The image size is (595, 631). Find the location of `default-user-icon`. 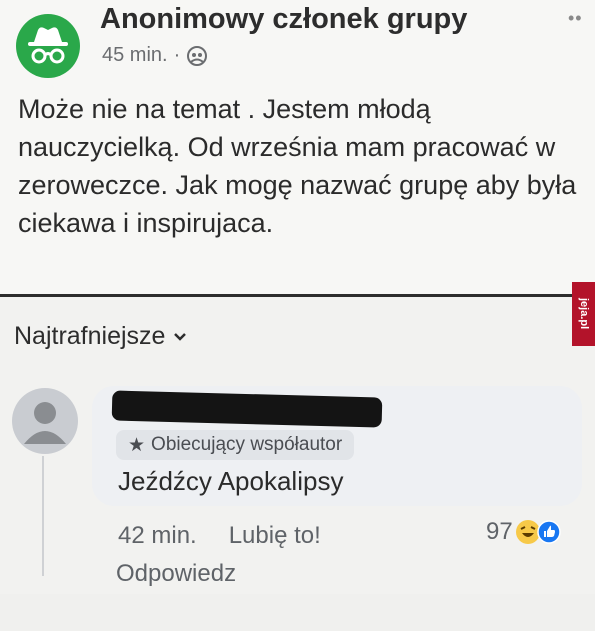

default-user-icon is located at coordinates (45, 423).